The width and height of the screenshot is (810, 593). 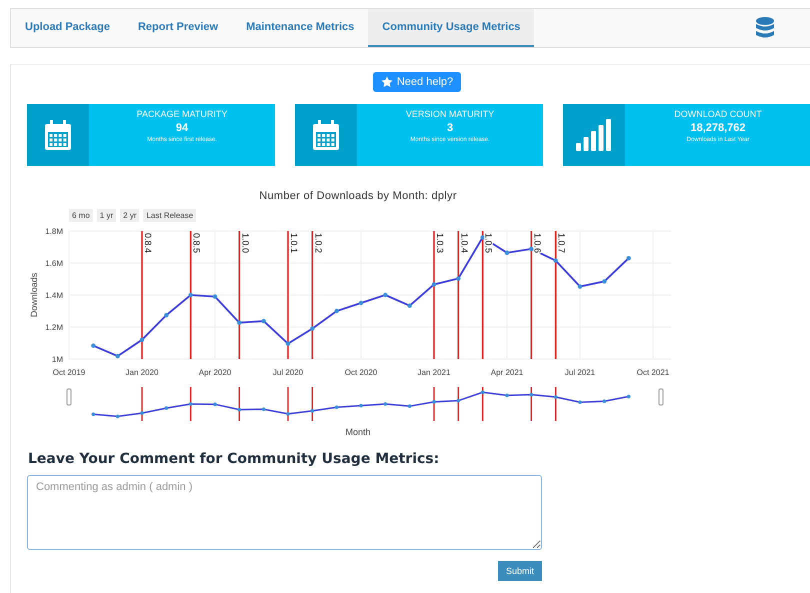 I want to click on comment-heading: Leave Your Comment for Community Usage Metrics:, so click(x=234, y=459).